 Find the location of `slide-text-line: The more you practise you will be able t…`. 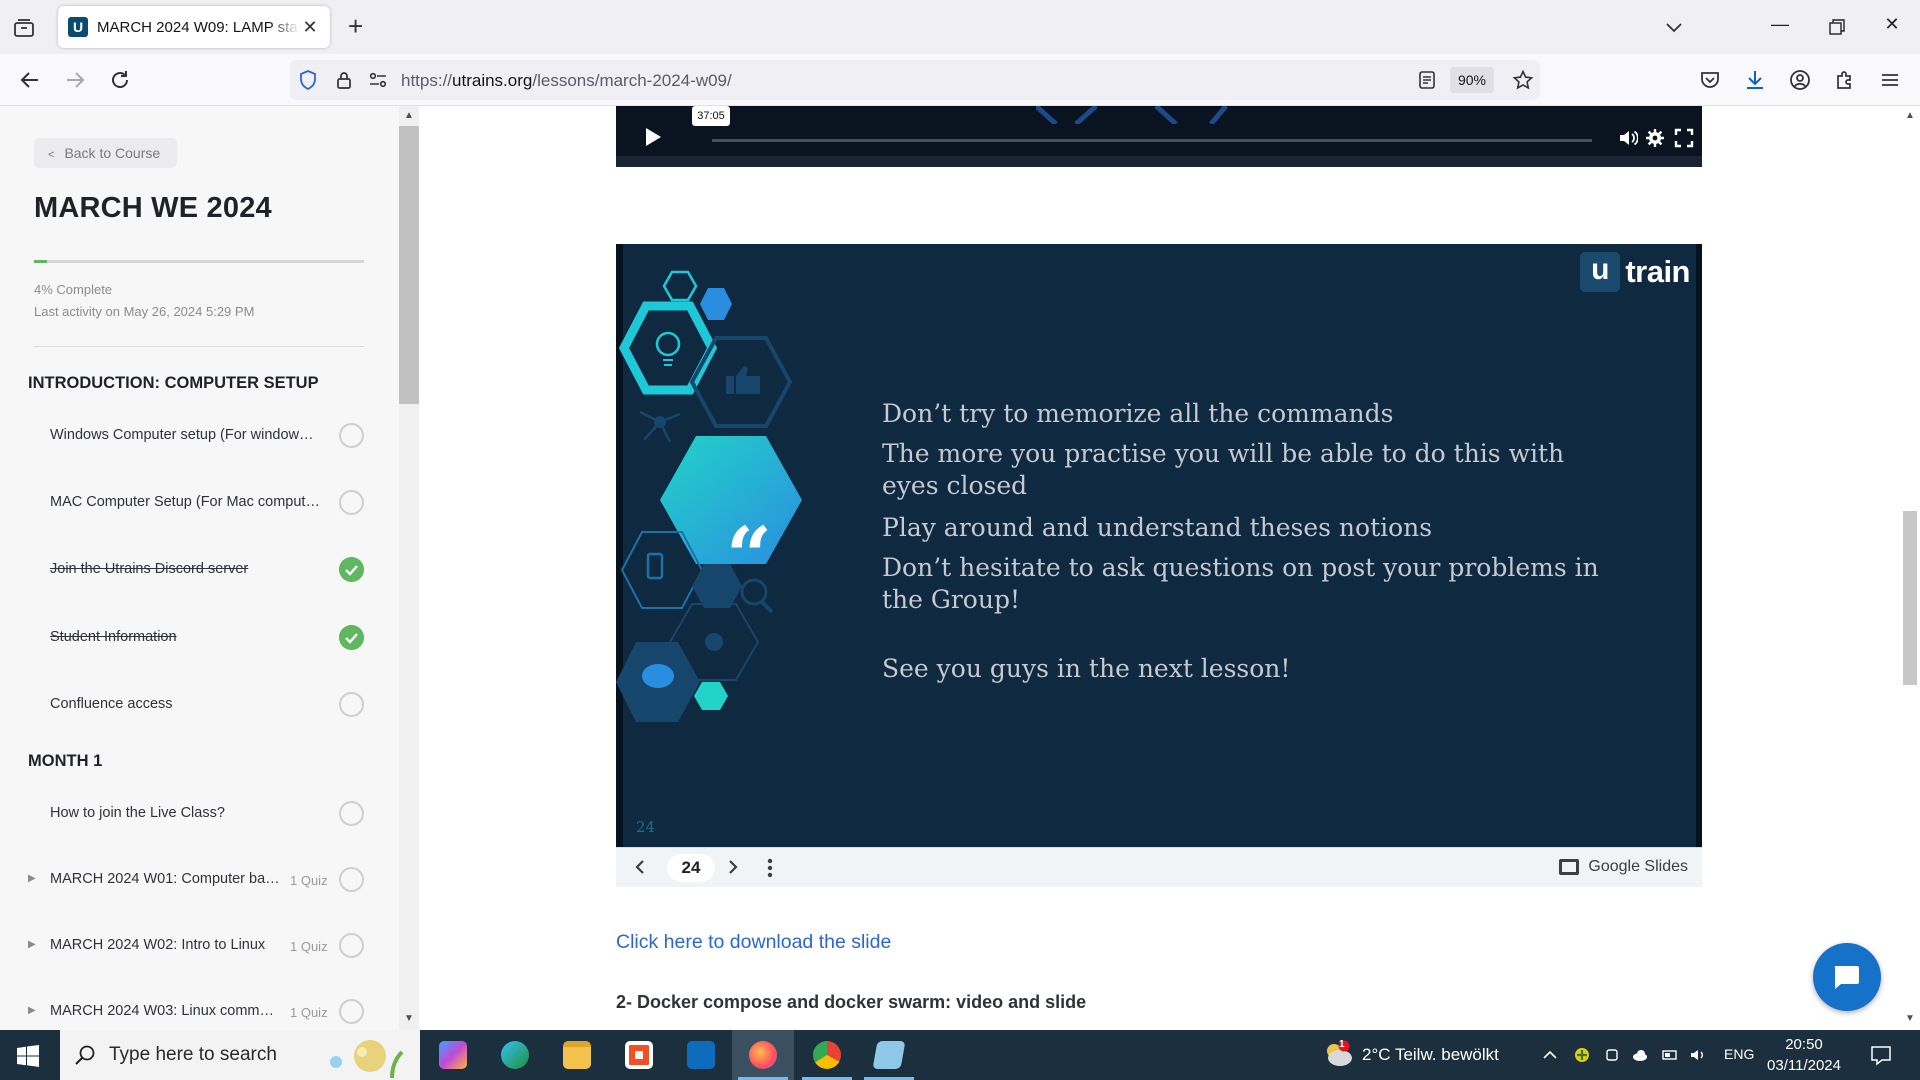

slide-text-line: The more you practise you will be able t… is located at coordinates (1223, 469).